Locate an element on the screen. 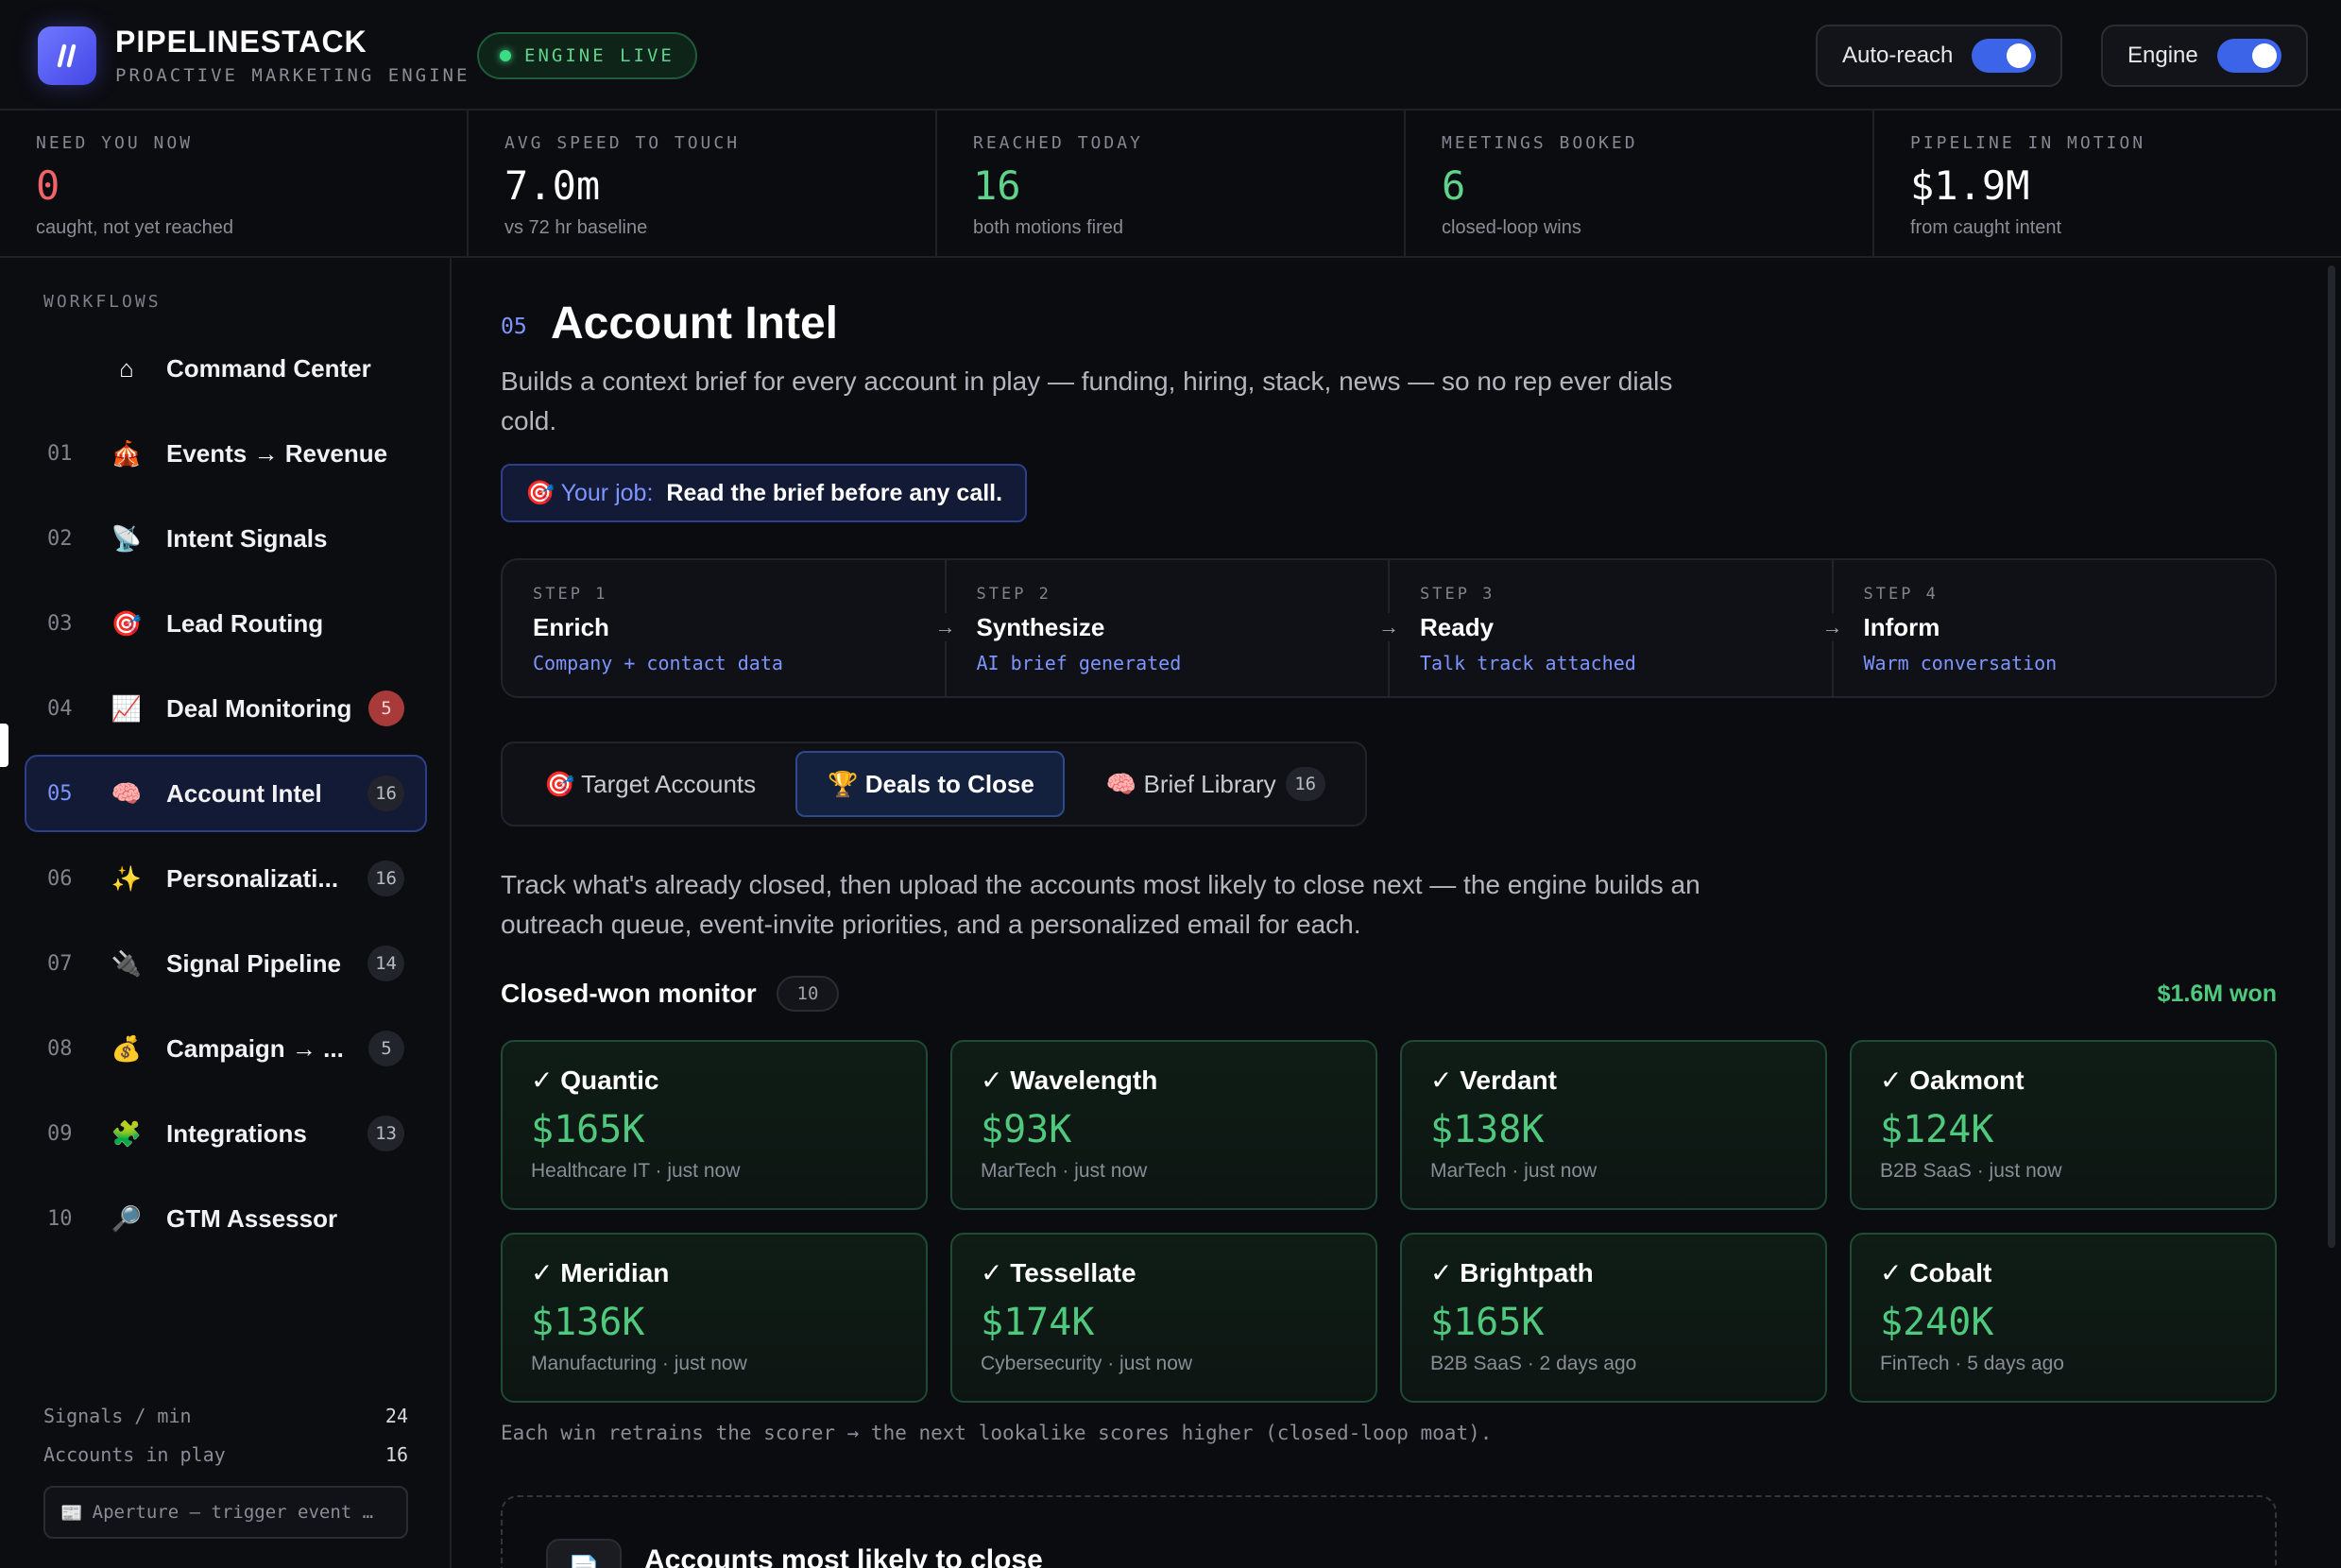 The width and height of the screenshot is (2341, 1568). stat-subtext: both motions fired is located at coordinates (1048, 227).